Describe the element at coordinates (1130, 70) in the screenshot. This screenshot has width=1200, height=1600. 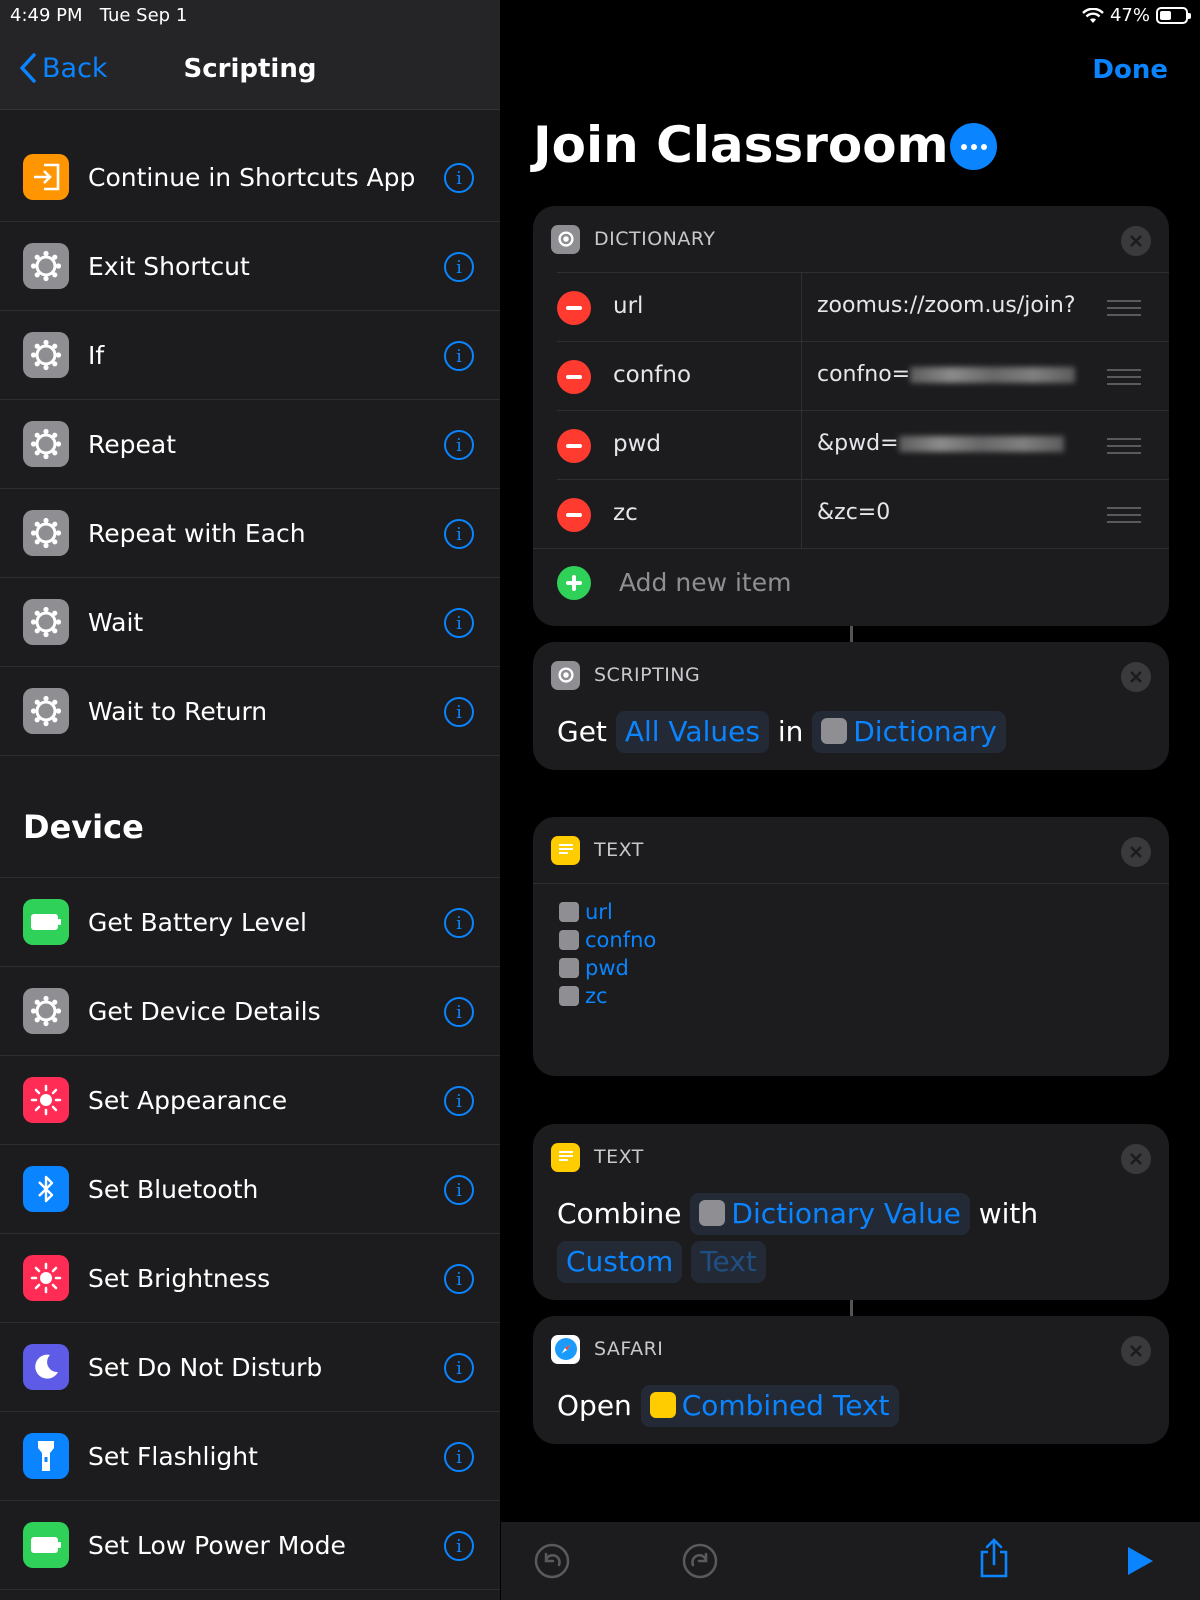
I see `done-button: Done` at that location.